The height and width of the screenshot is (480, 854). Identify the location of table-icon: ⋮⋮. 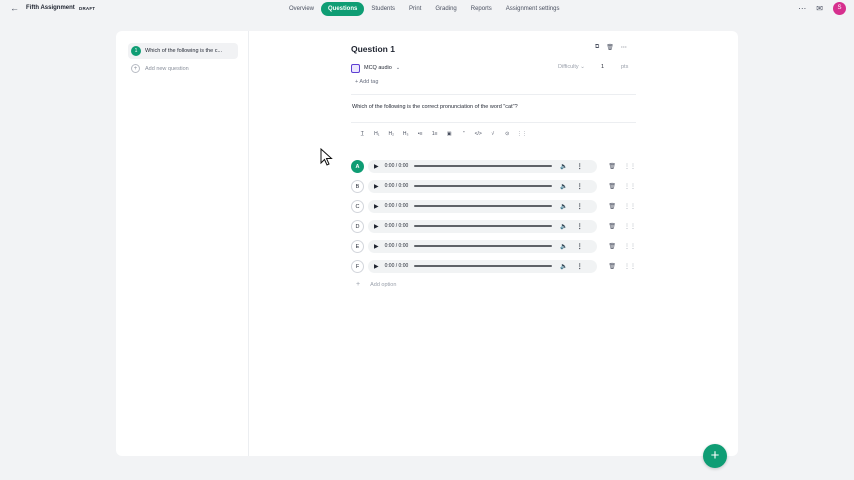
(522, 134).